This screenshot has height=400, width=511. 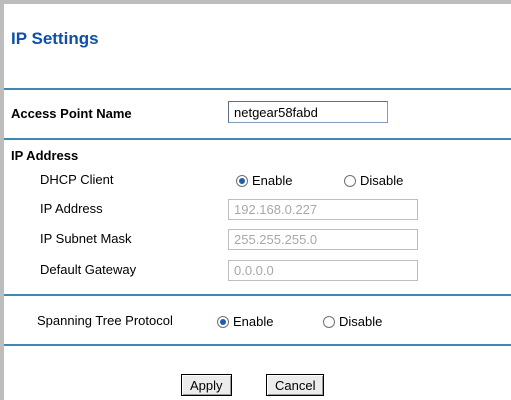 I want to click on dhcp-enable-radio: Enable, so click(x=264, y=180).